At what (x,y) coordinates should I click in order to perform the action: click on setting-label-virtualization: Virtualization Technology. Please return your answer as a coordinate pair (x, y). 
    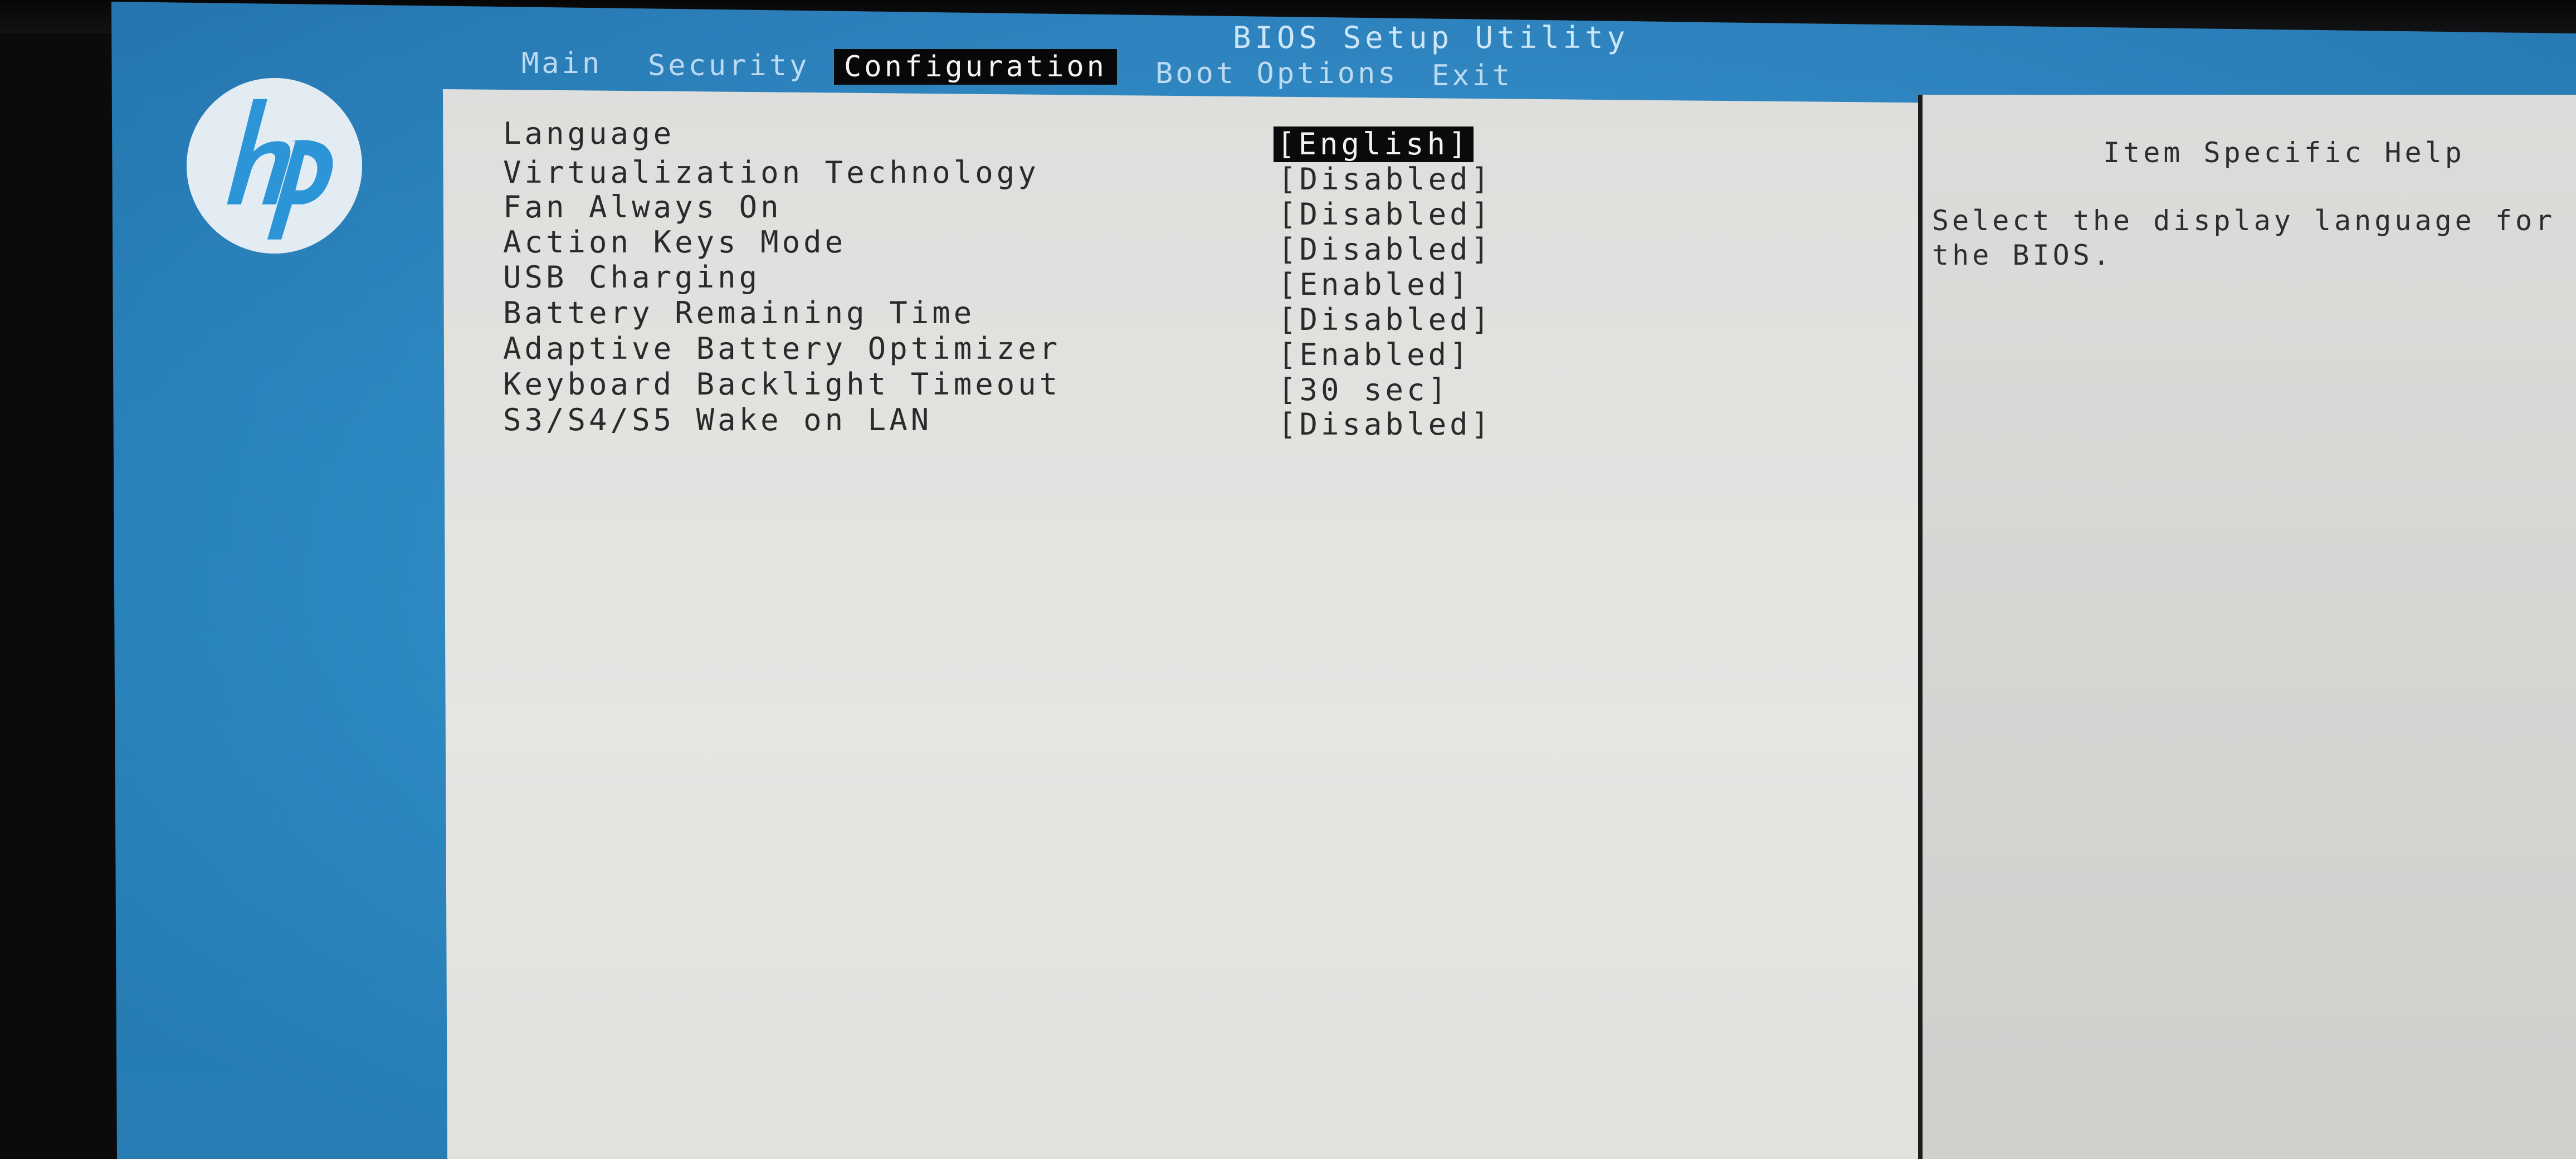
    Looking at the image, I should click on (771, 173).